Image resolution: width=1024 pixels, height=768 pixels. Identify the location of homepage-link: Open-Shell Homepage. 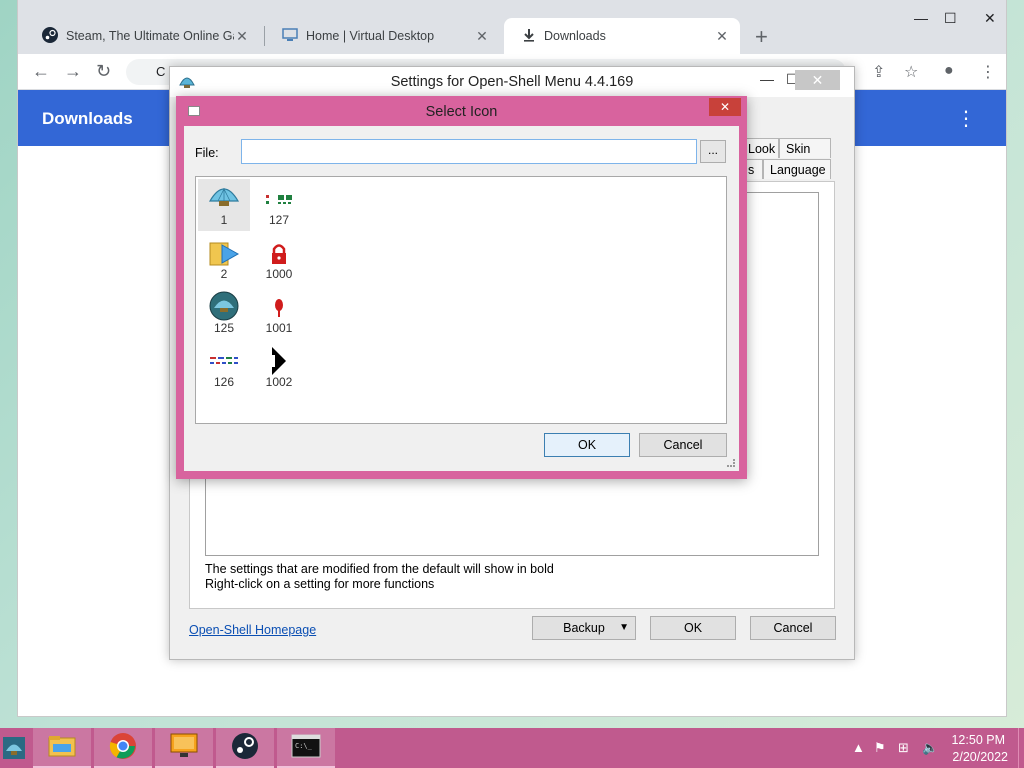
(252, 630).